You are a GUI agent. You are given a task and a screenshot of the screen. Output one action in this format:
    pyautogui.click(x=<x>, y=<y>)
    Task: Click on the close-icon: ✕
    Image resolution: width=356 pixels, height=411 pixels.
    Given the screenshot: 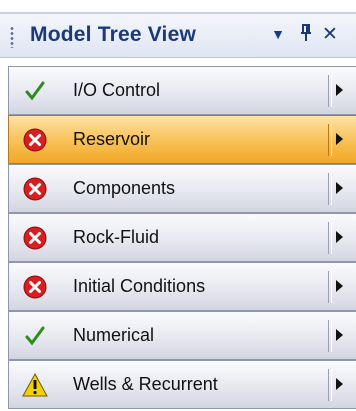 What is the action you would take?
    pyautogui.click(x=330, y=35)
    